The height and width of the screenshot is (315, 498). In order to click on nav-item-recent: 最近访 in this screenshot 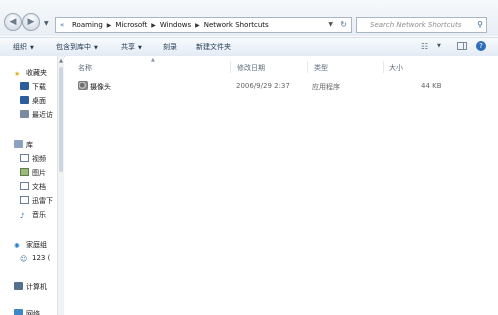, I will do `click(36, 115)`.